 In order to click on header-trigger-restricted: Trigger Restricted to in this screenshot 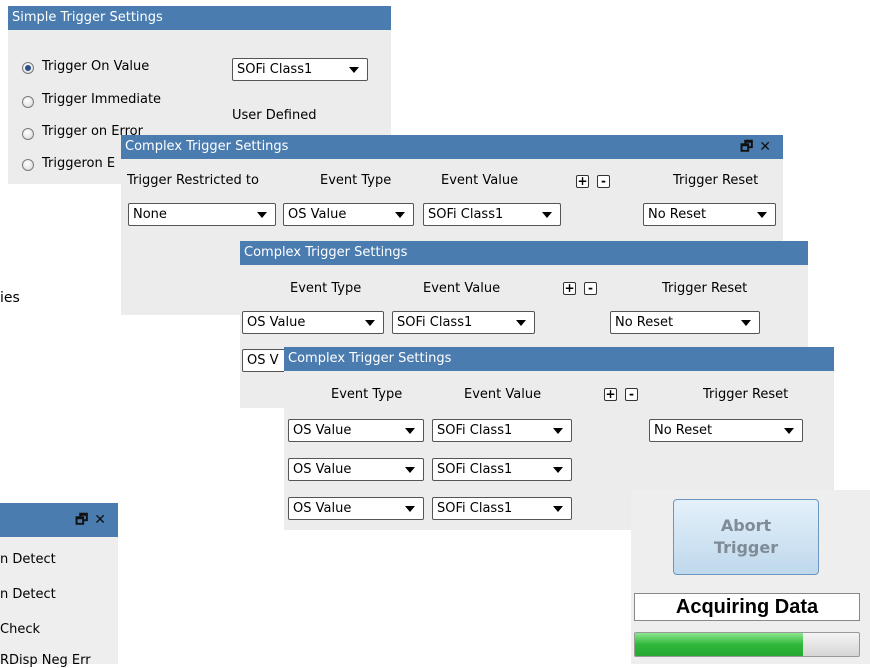, I will do `click(193, 180)`.